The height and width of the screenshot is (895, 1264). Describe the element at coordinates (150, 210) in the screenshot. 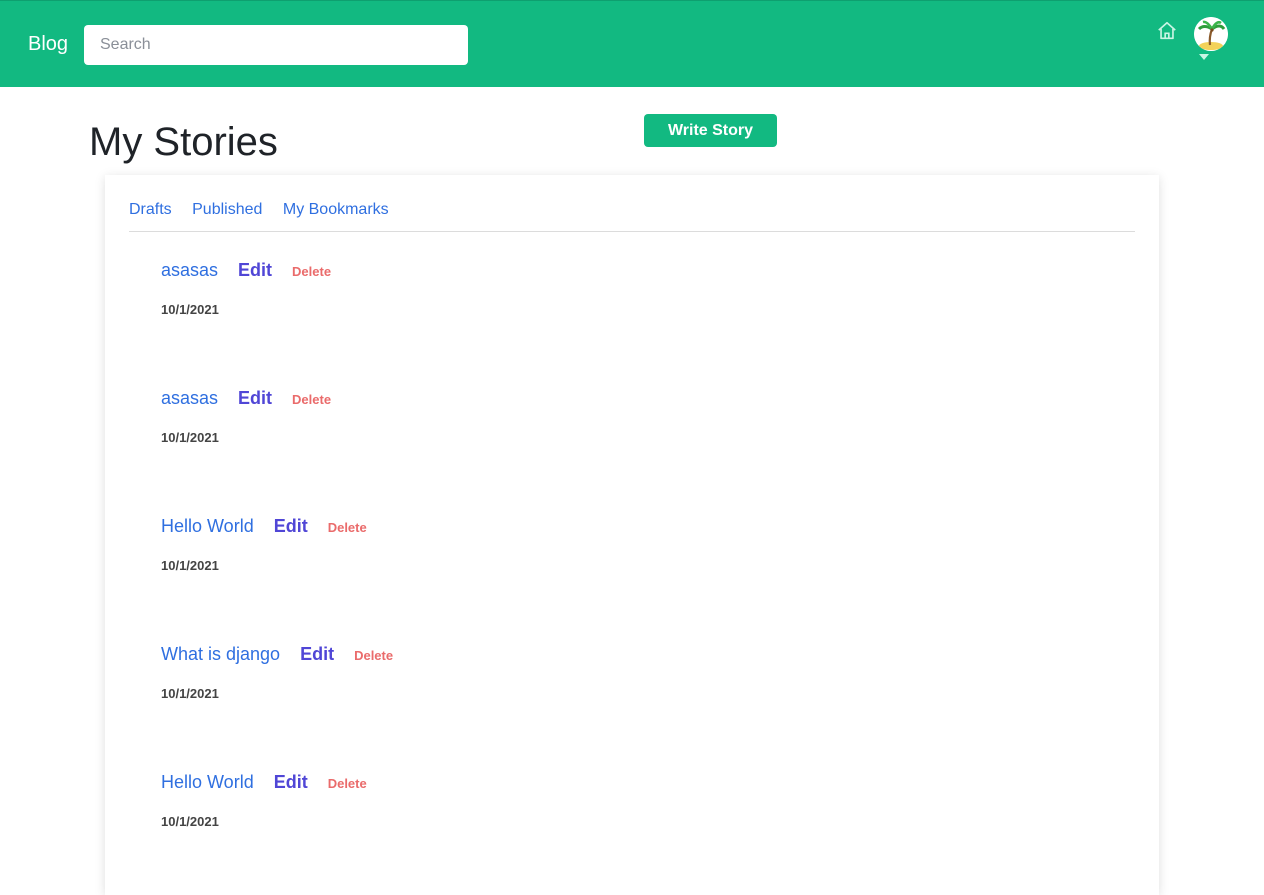

I see `tab-drafts: Drafts` at that location.